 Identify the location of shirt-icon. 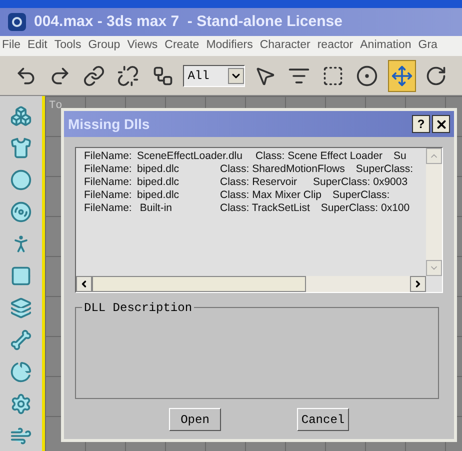
(21, 148).